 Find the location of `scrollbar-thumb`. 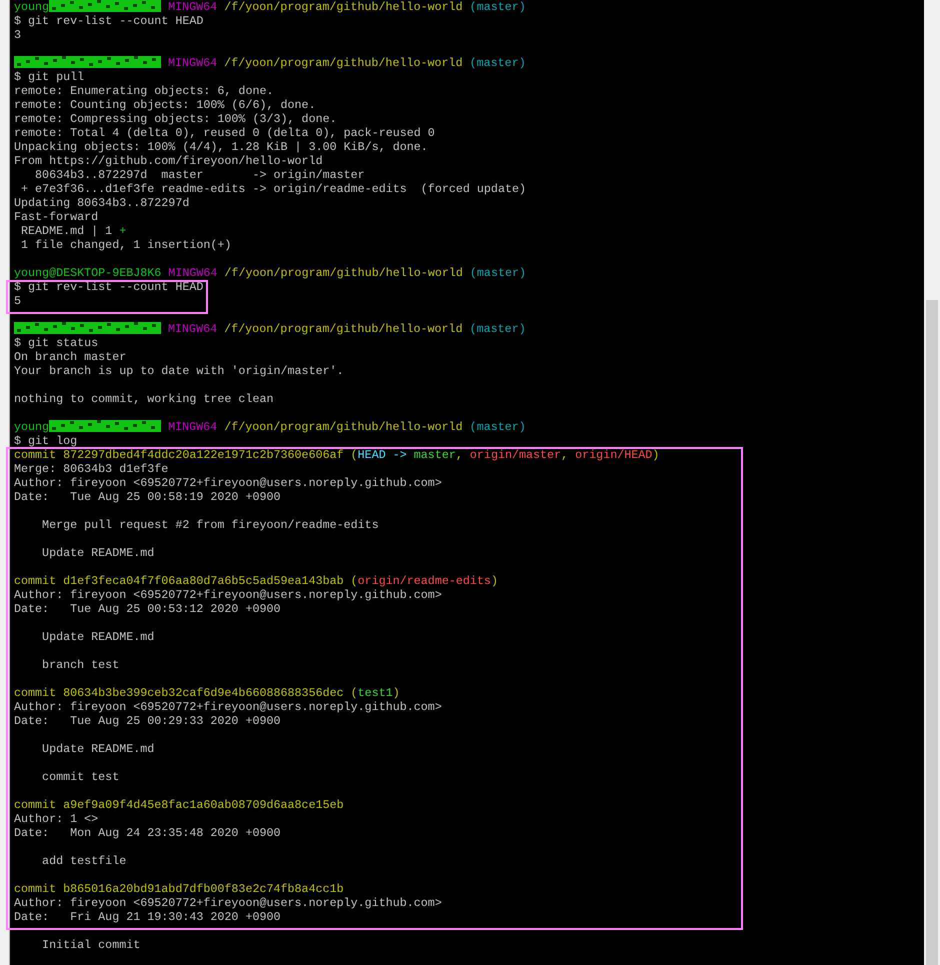

scrollbar-thumb is located at coordinates (932, 632).